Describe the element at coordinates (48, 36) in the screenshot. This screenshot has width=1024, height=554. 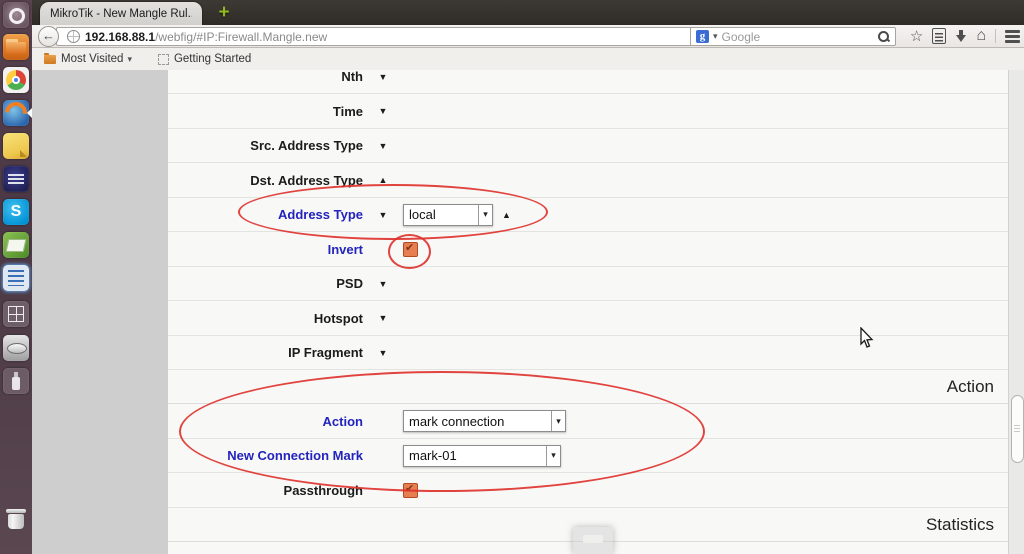
I see `back-button: ←` at that location.